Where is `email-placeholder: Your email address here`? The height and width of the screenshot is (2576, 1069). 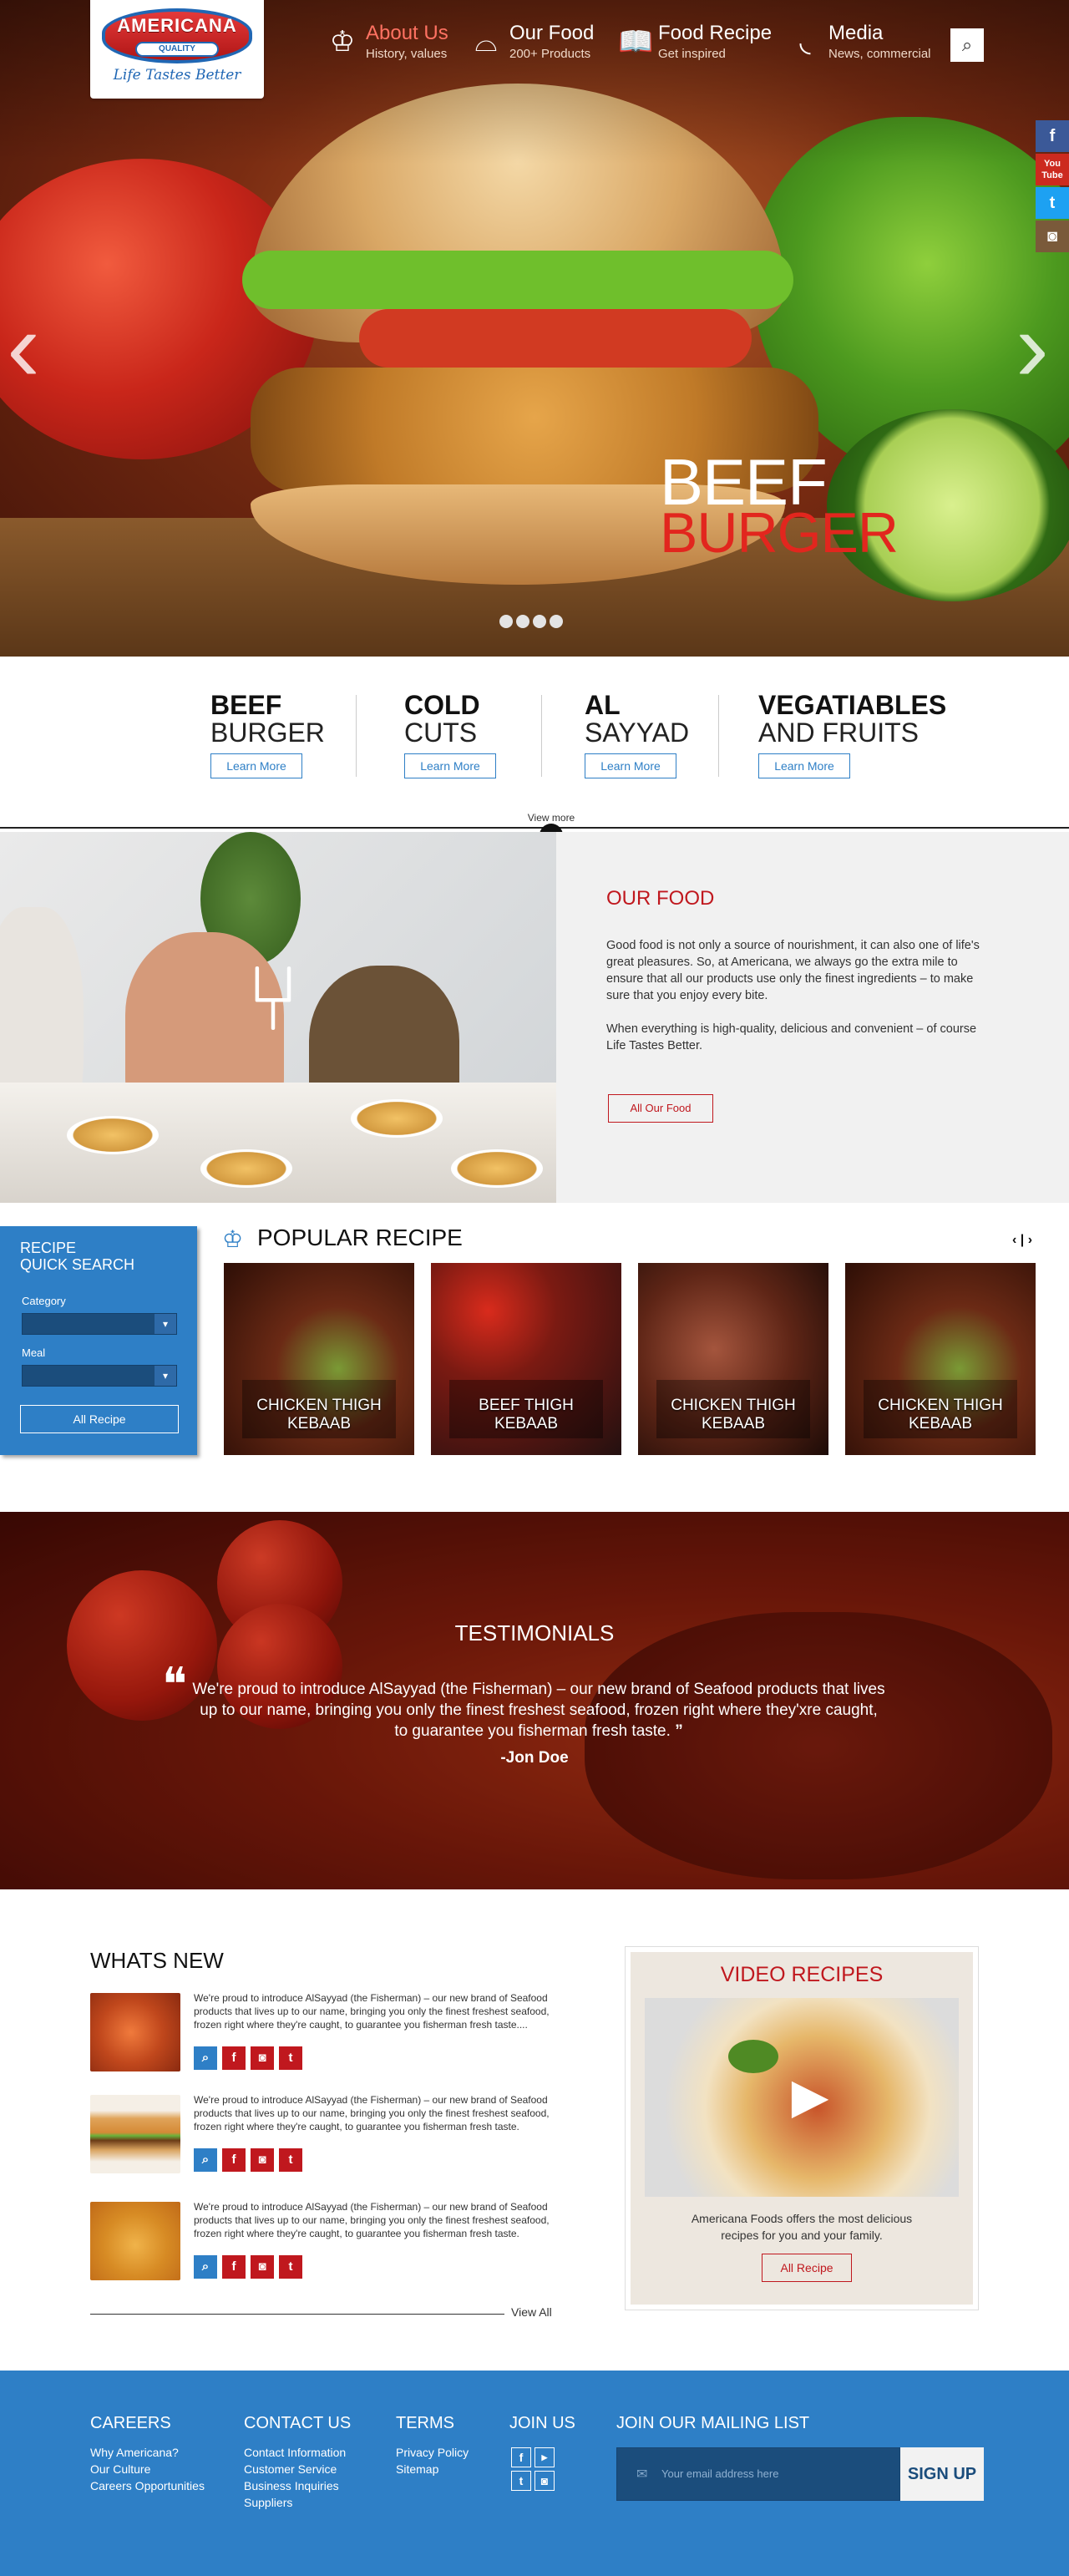
email-placeholder: Your email address here is located at coordinates (720, 2473).